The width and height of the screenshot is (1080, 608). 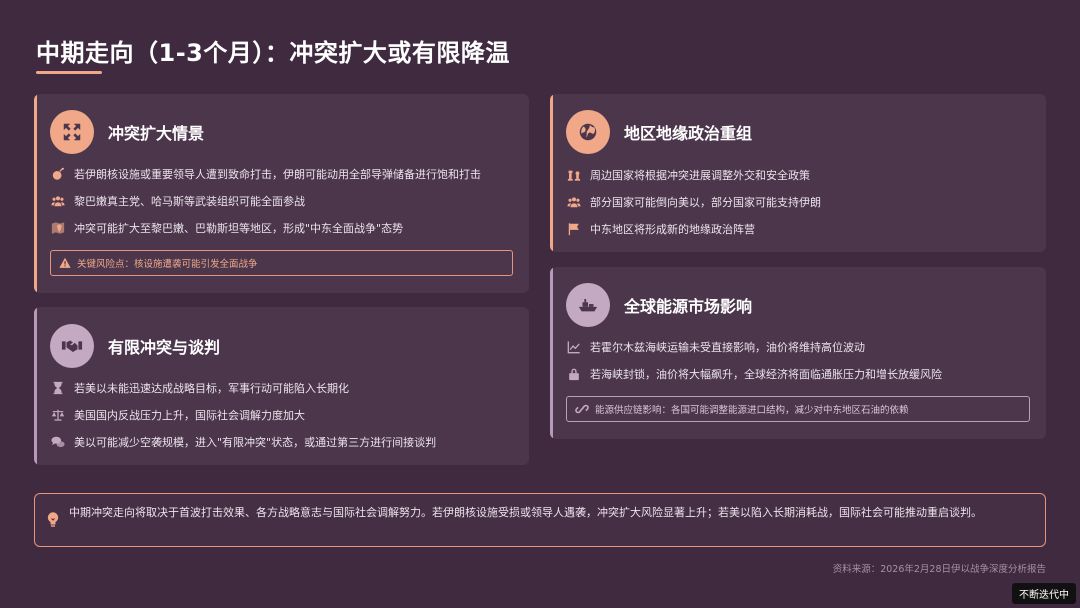 I want to click on list-item: 冲突可能扩大至黎巴嫩、巴勒斯坦等地区，形成"中东全面战争"态势, so click(x=283, y=227).